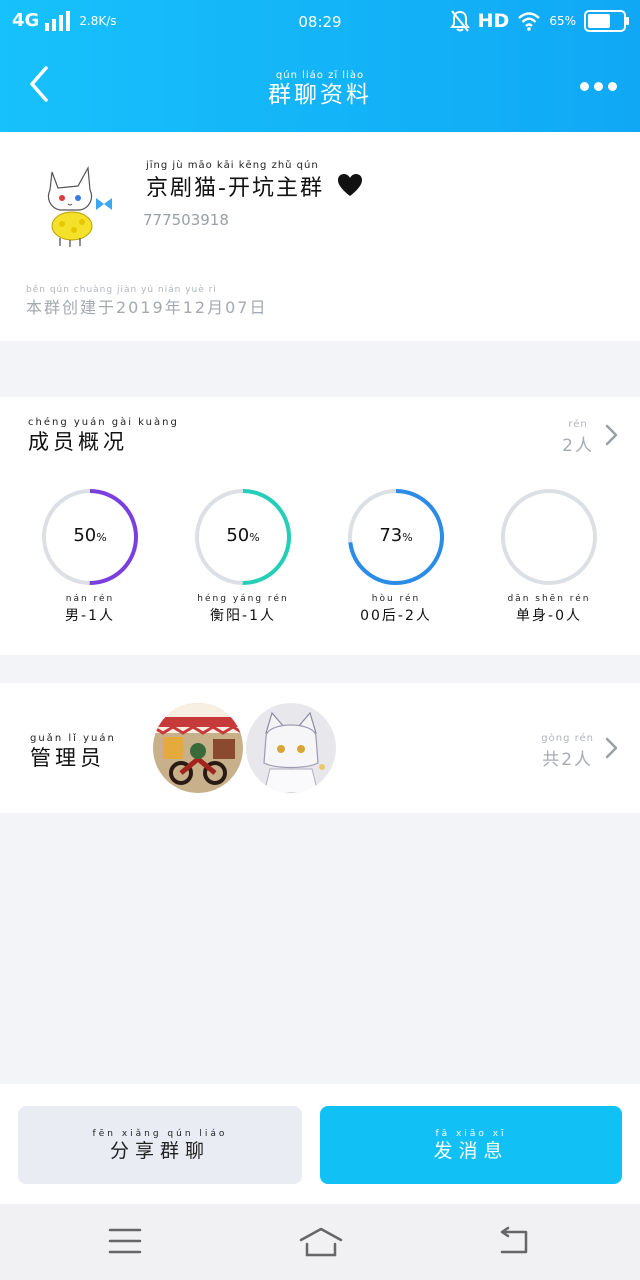 The image size is (640, 1280). I want to click on created-date: 本群创建于2019年12月07日, so click(147, 307).